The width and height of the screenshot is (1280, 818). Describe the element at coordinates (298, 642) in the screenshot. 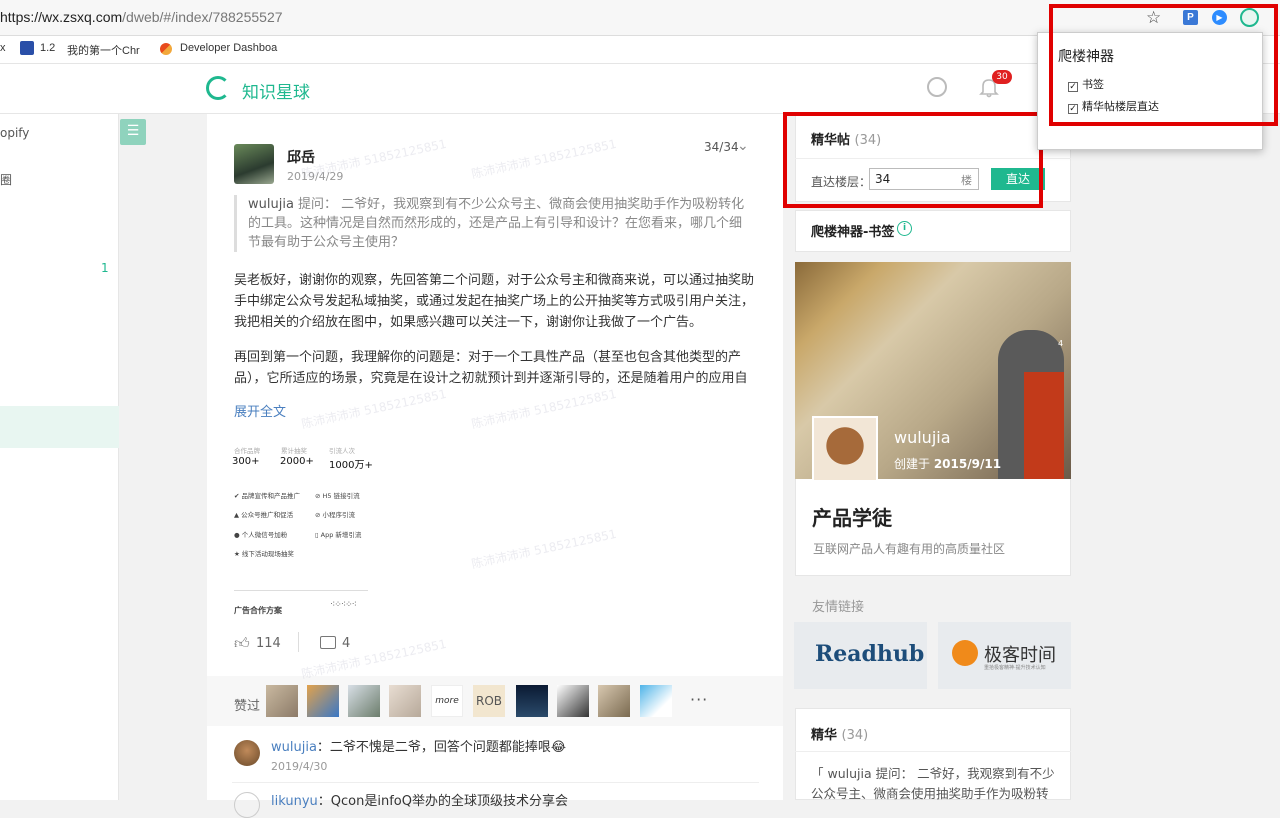

I see `action-divider` at that location.